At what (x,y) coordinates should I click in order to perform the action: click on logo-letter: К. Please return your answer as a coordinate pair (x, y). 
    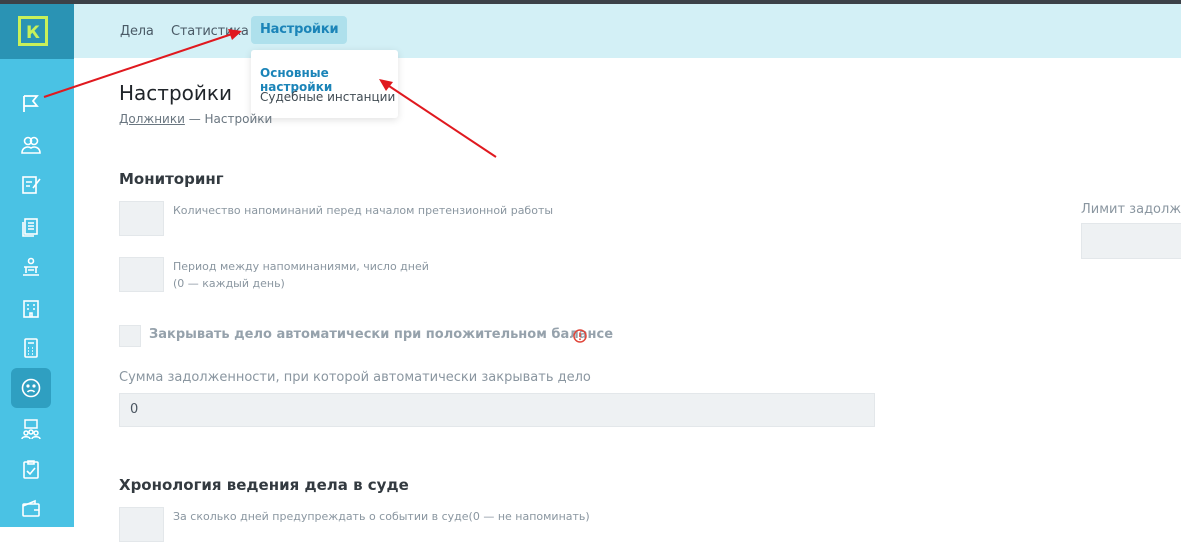
    Looking at the image, I should click on (33, 33).